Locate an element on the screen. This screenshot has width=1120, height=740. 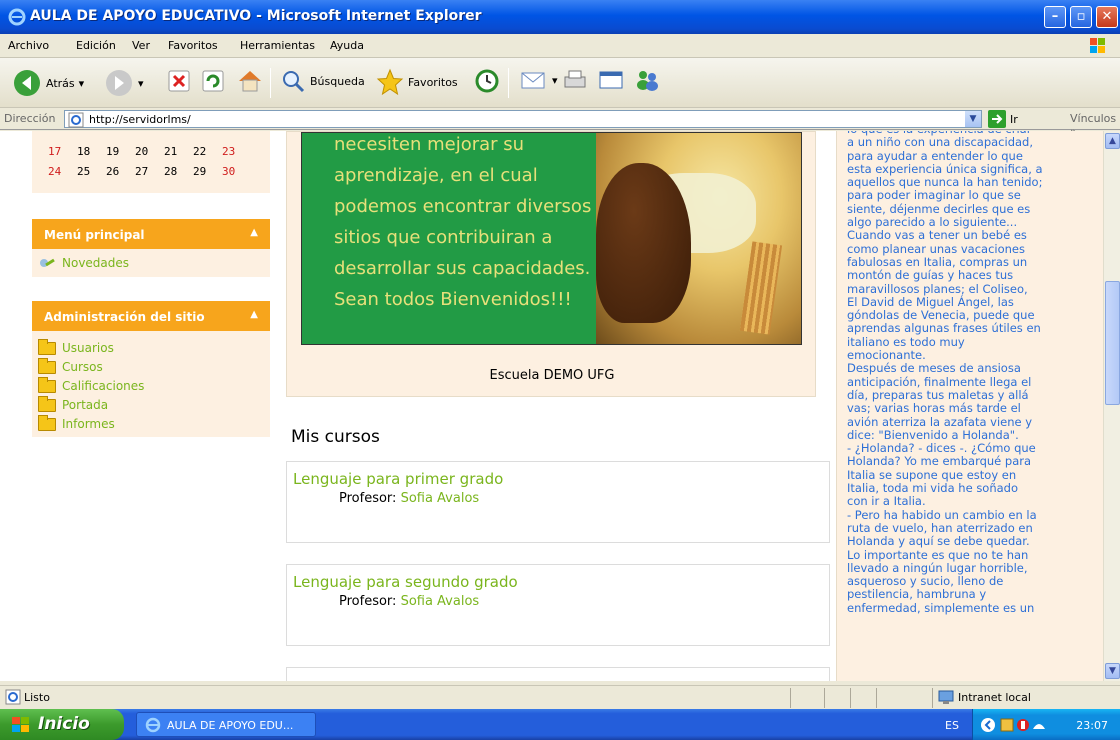
forward-button: ▾ is located at coordinates (124, 83).